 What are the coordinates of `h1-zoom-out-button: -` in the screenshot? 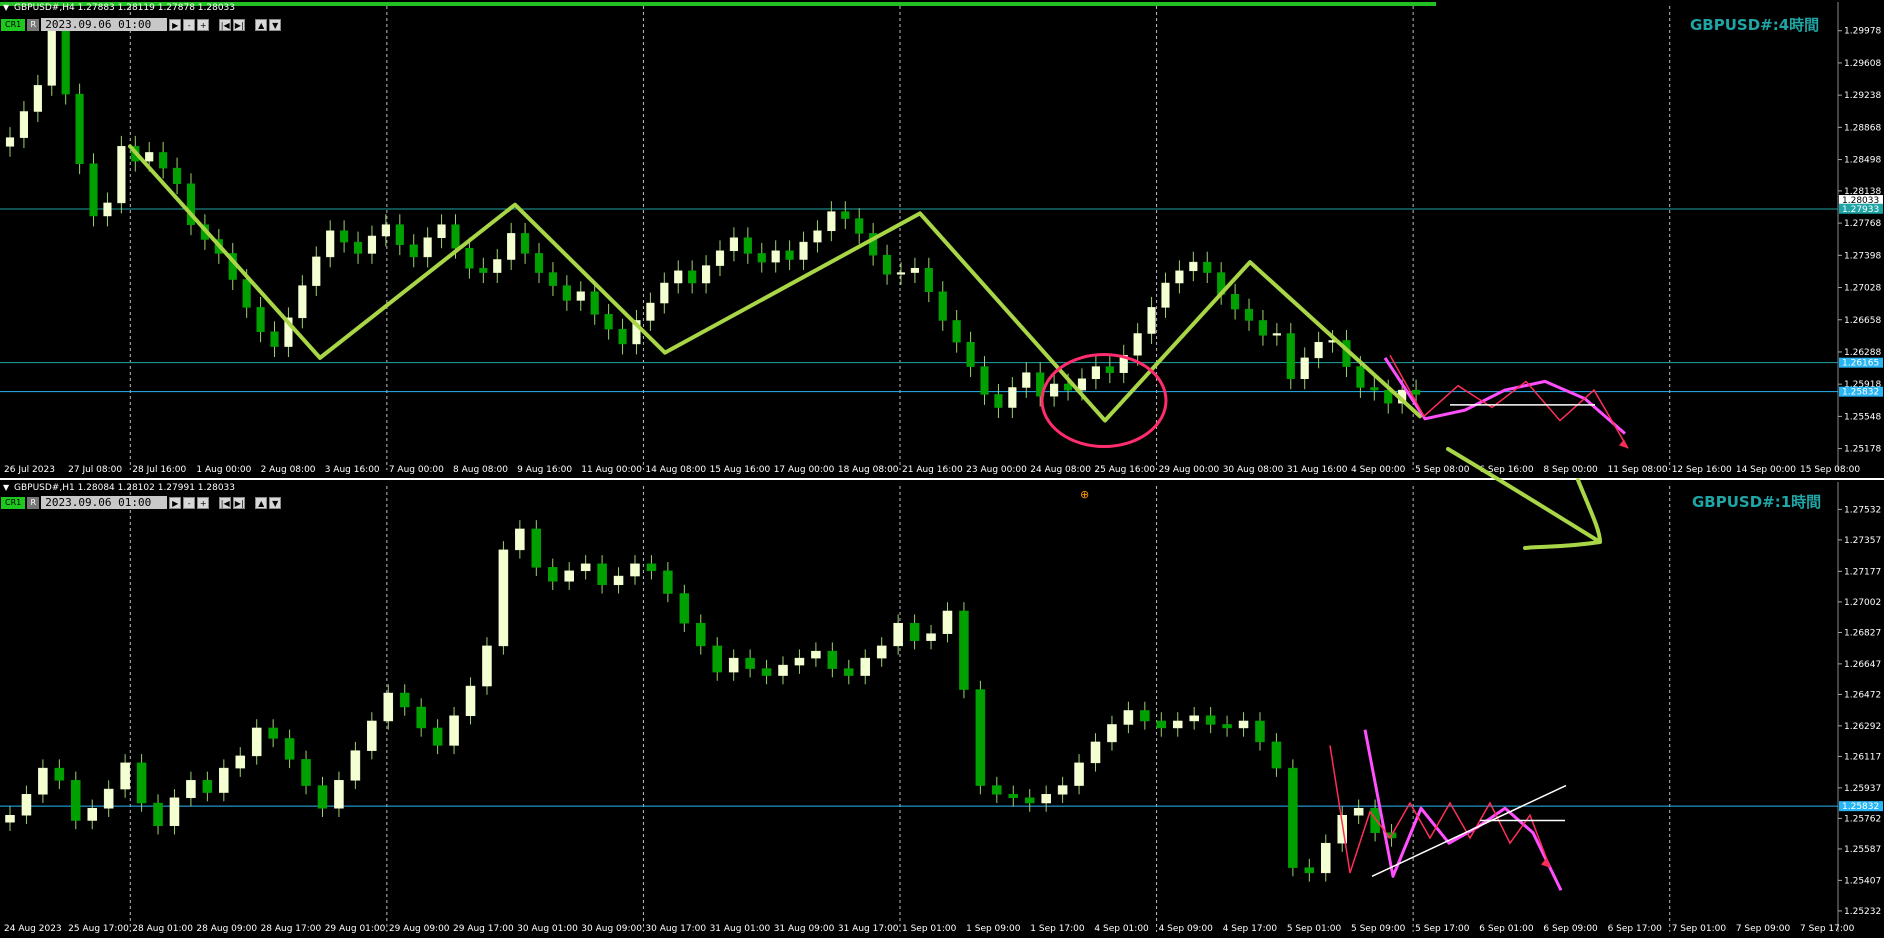 It's located at (189, 502).